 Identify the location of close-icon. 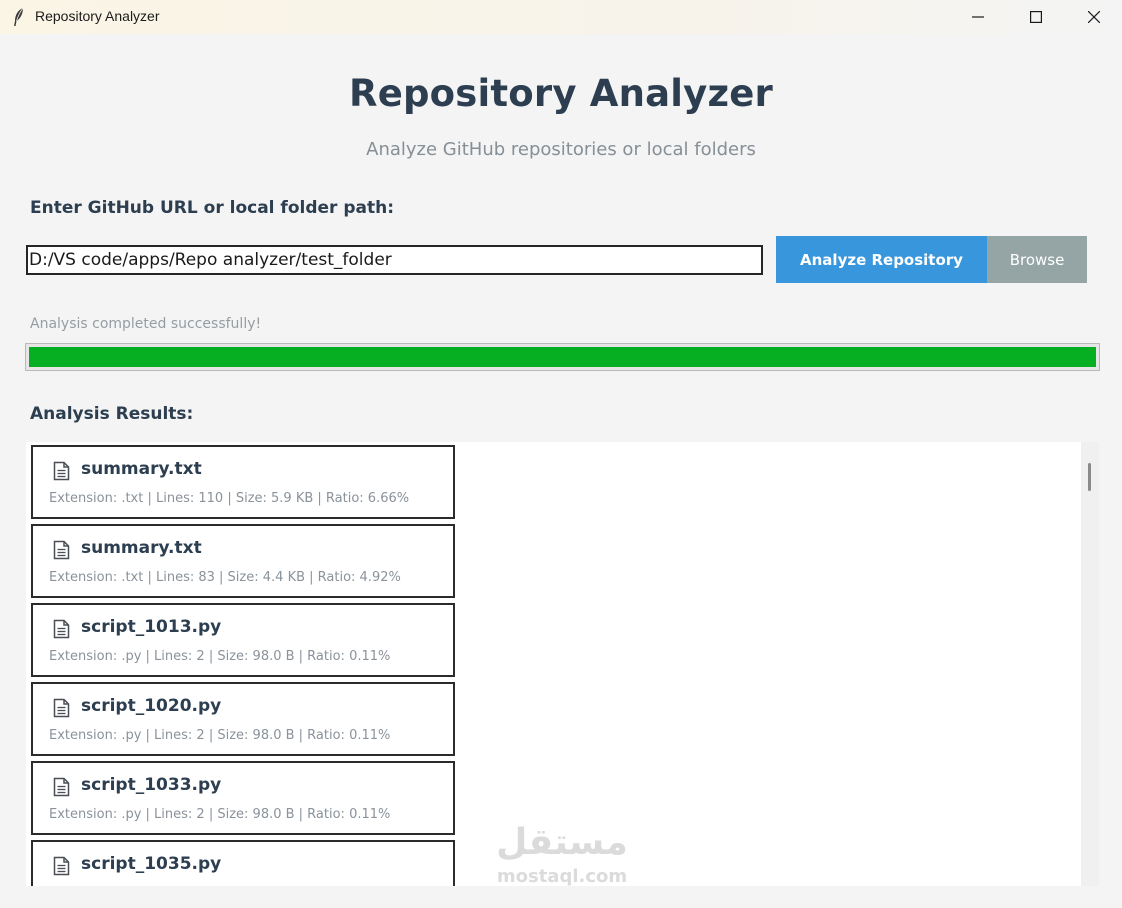
(1094, 17).